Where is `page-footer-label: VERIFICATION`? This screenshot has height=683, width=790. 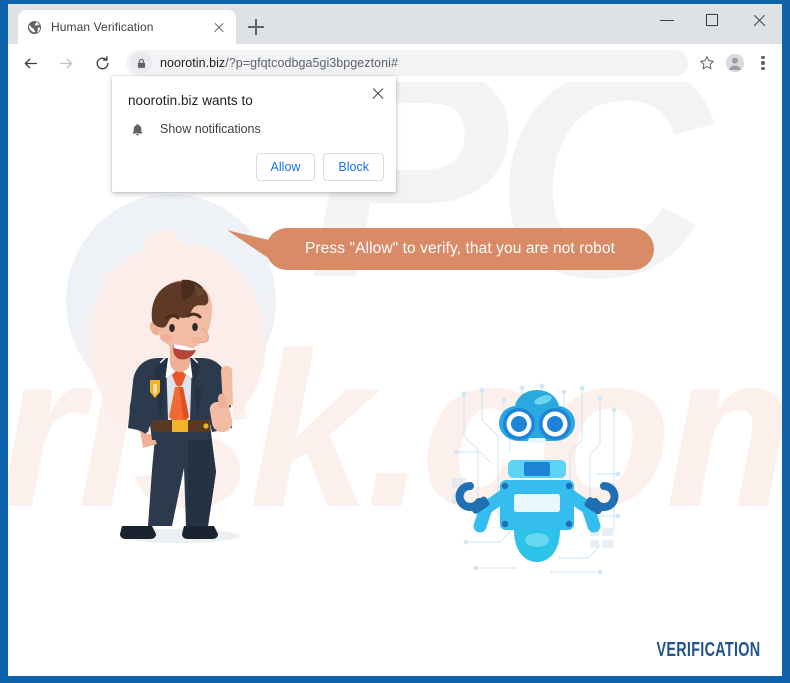 page-footer-label: VERIFICATION is located at coordinates (708, 650).